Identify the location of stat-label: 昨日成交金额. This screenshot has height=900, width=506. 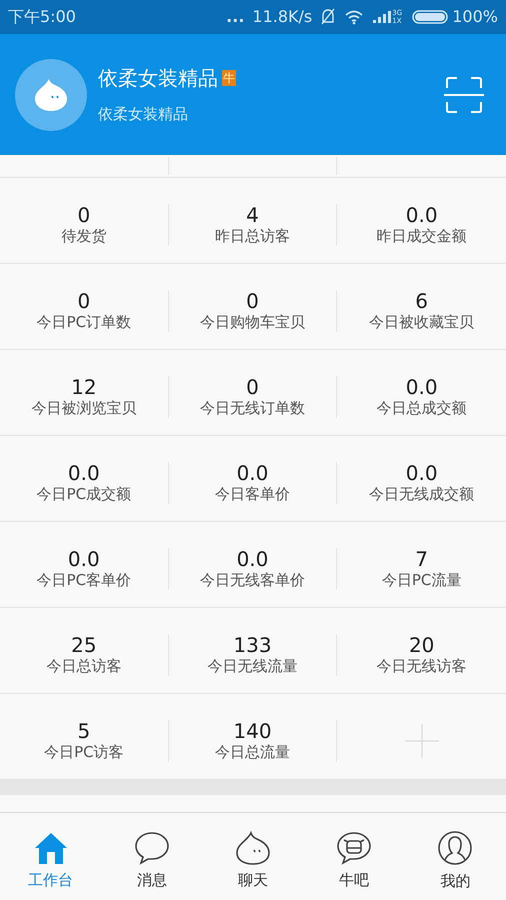
(421, 236).